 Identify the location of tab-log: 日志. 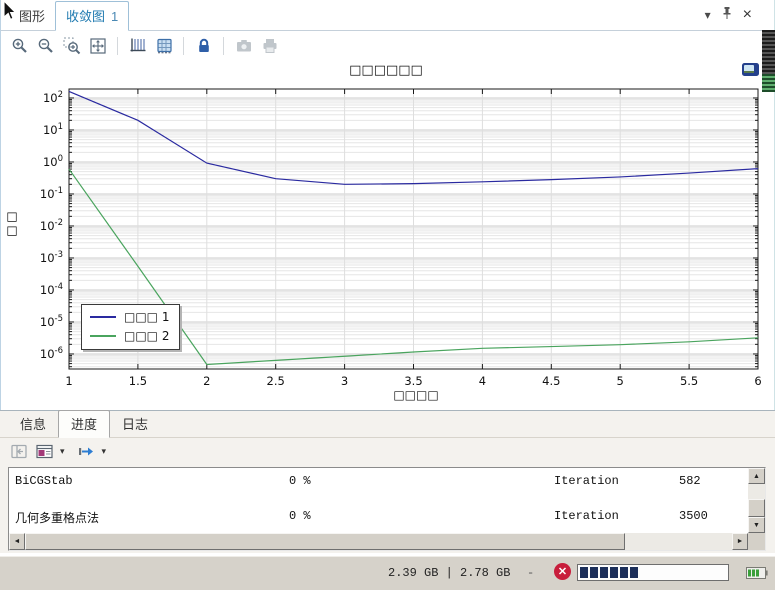
(135, 424).